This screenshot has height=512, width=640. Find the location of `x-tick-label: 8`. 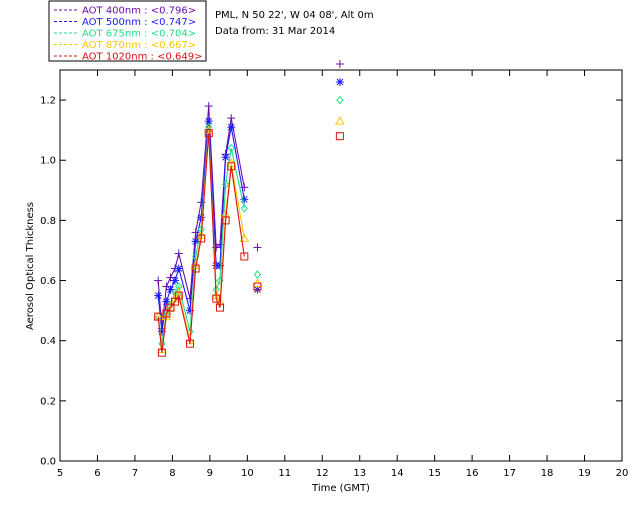

x-tick-label: 8 is located at coordinates (172, 473).